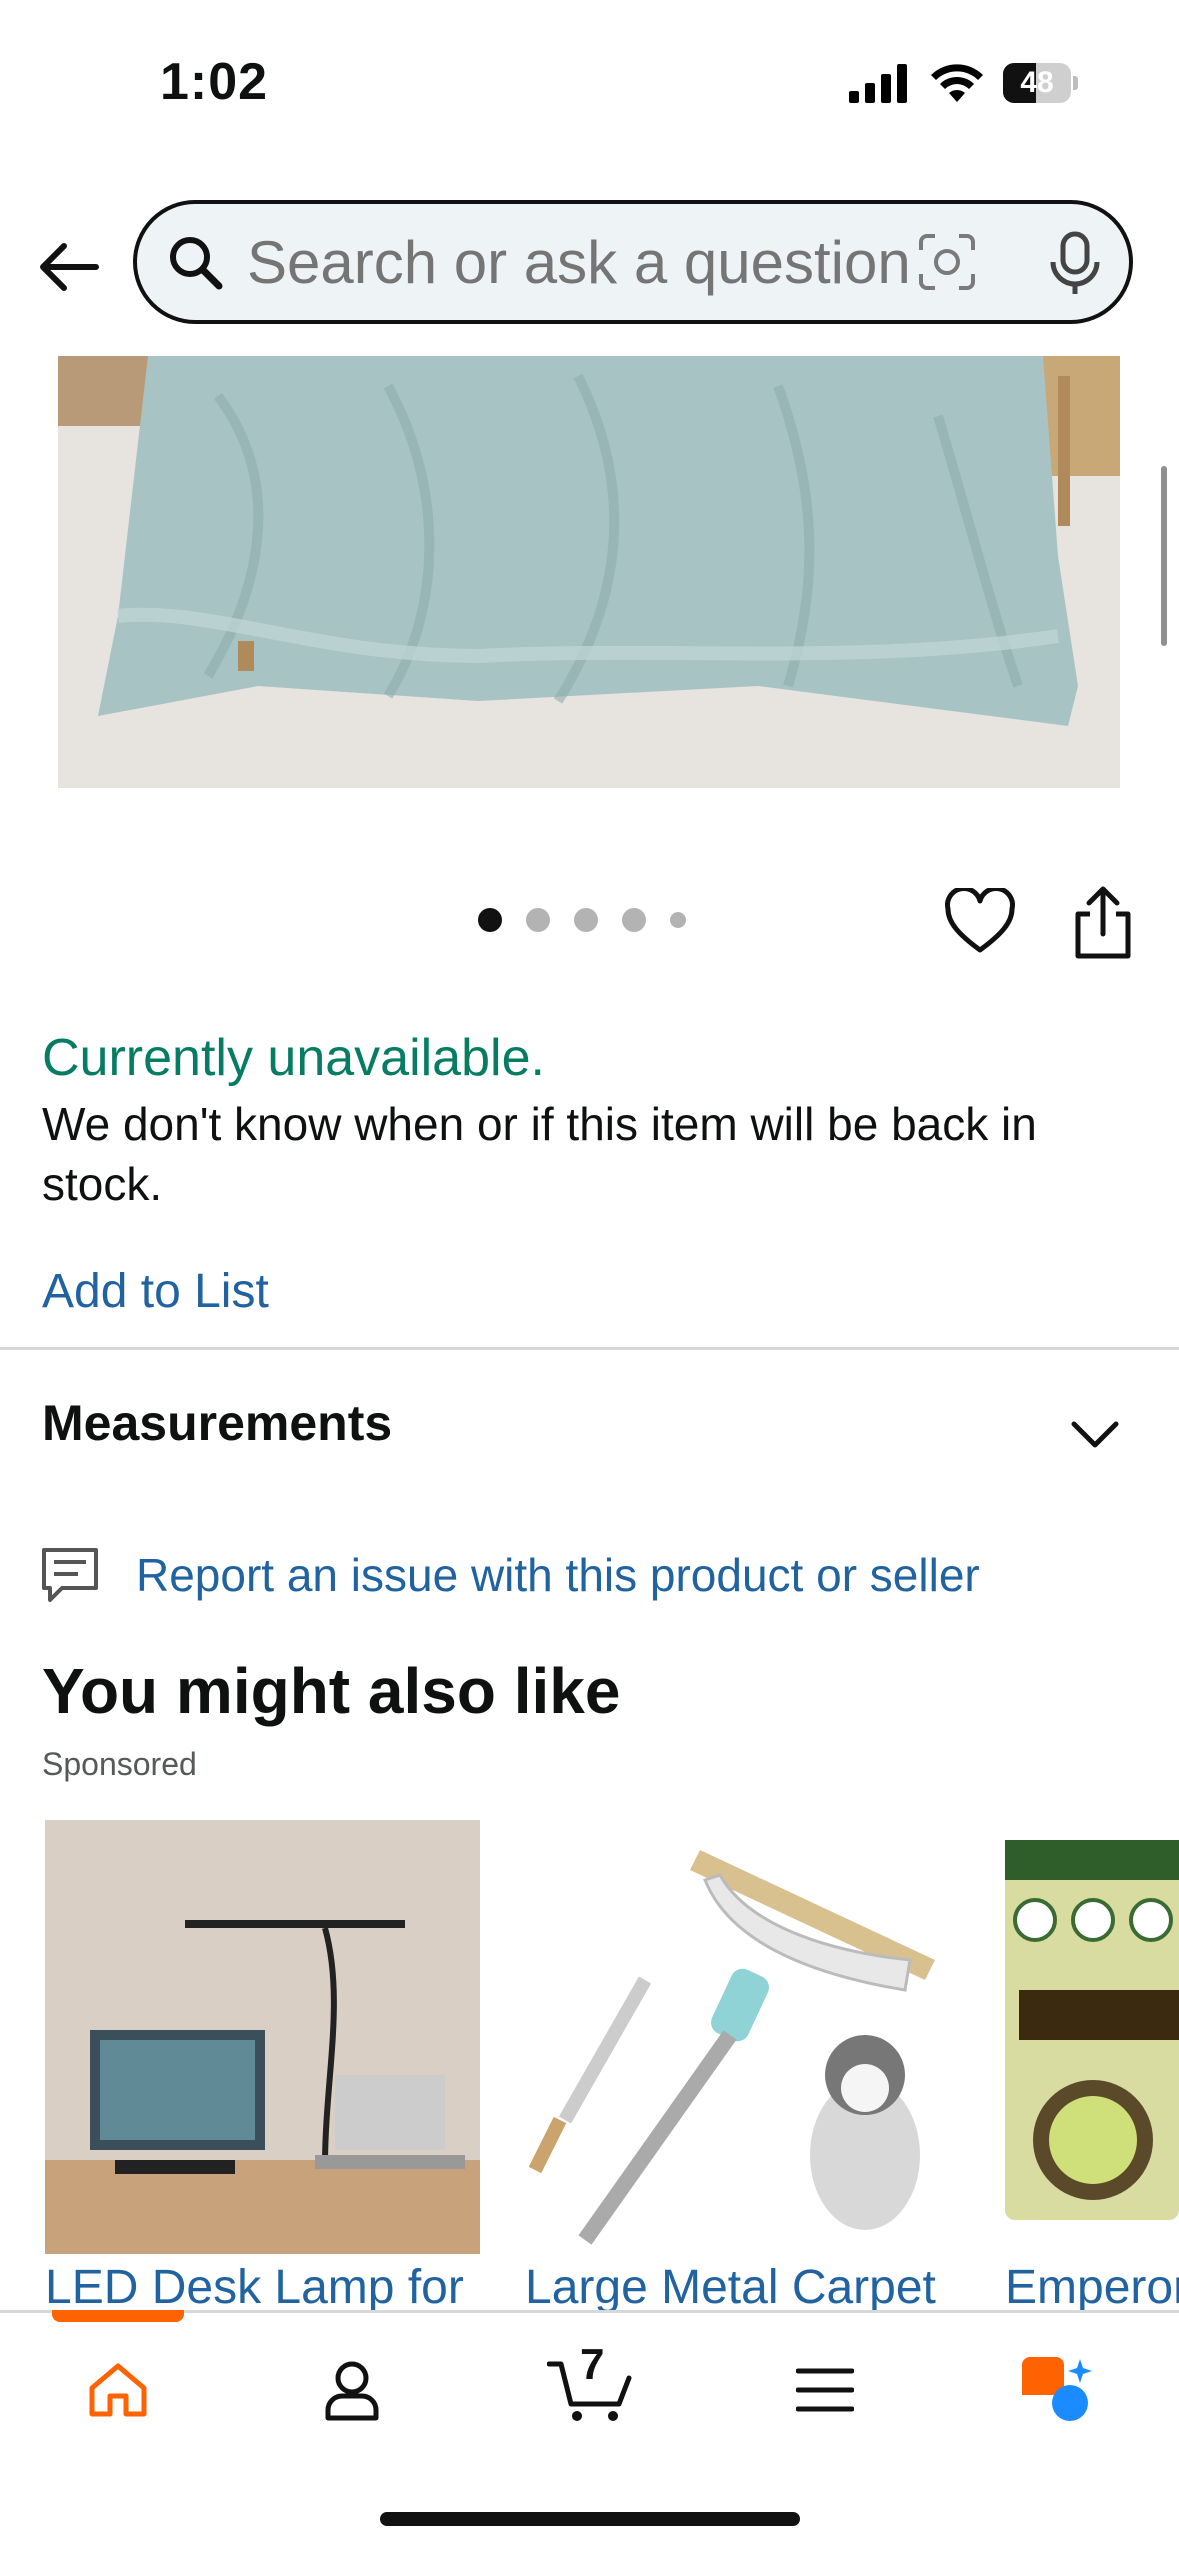 Image resolution: width=1179 pixels, height=2559 pixels. I want to click on sponsored-label: Sponsored, so click(119, 1764).